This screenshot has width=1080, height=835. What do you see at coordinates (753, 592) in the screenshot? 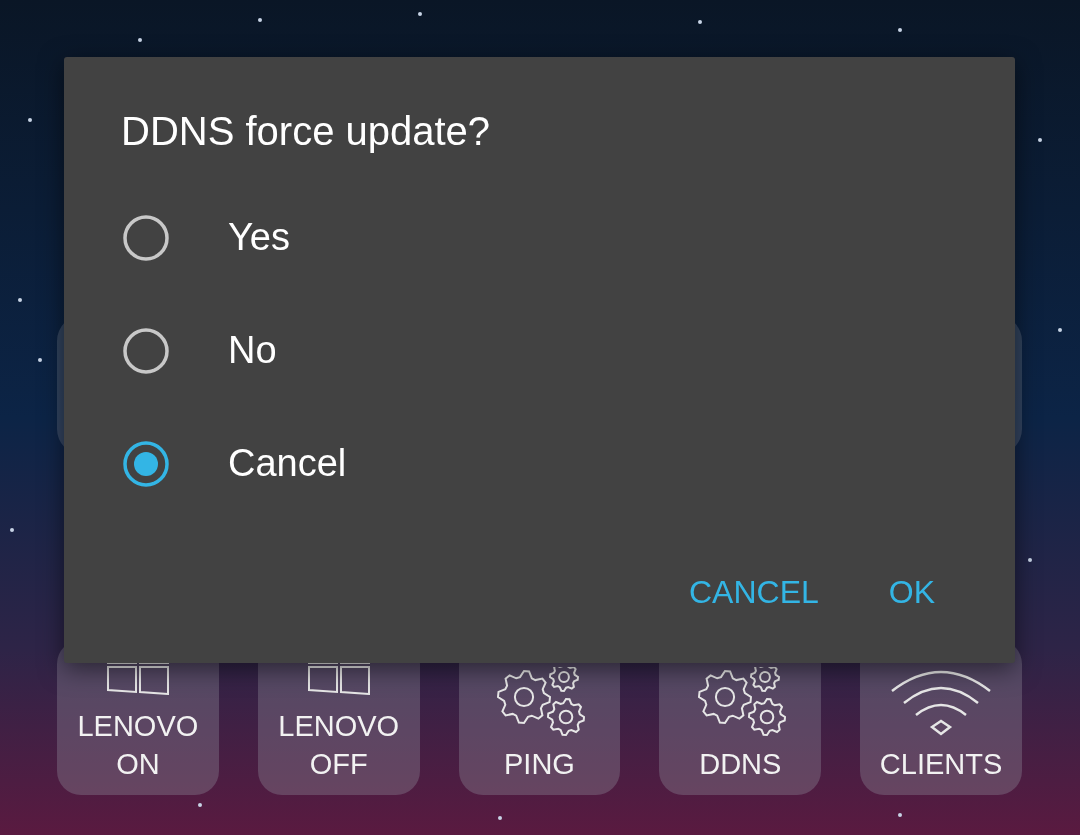
I see `dialog-button: CANCEL` at bounding box center [753, 592].